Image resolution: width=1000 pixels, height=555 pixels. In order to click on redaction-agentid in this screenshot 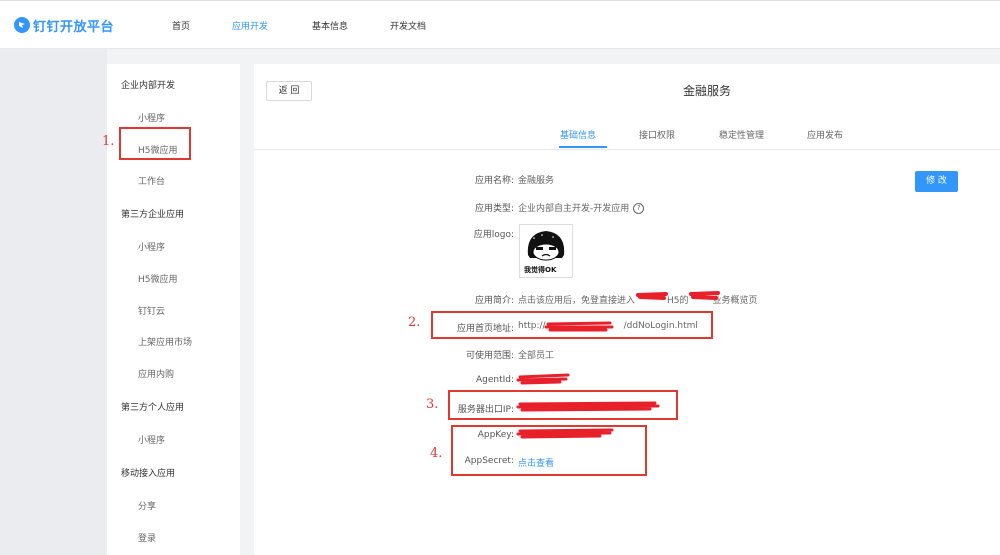, I will do `click(543, 379)`.